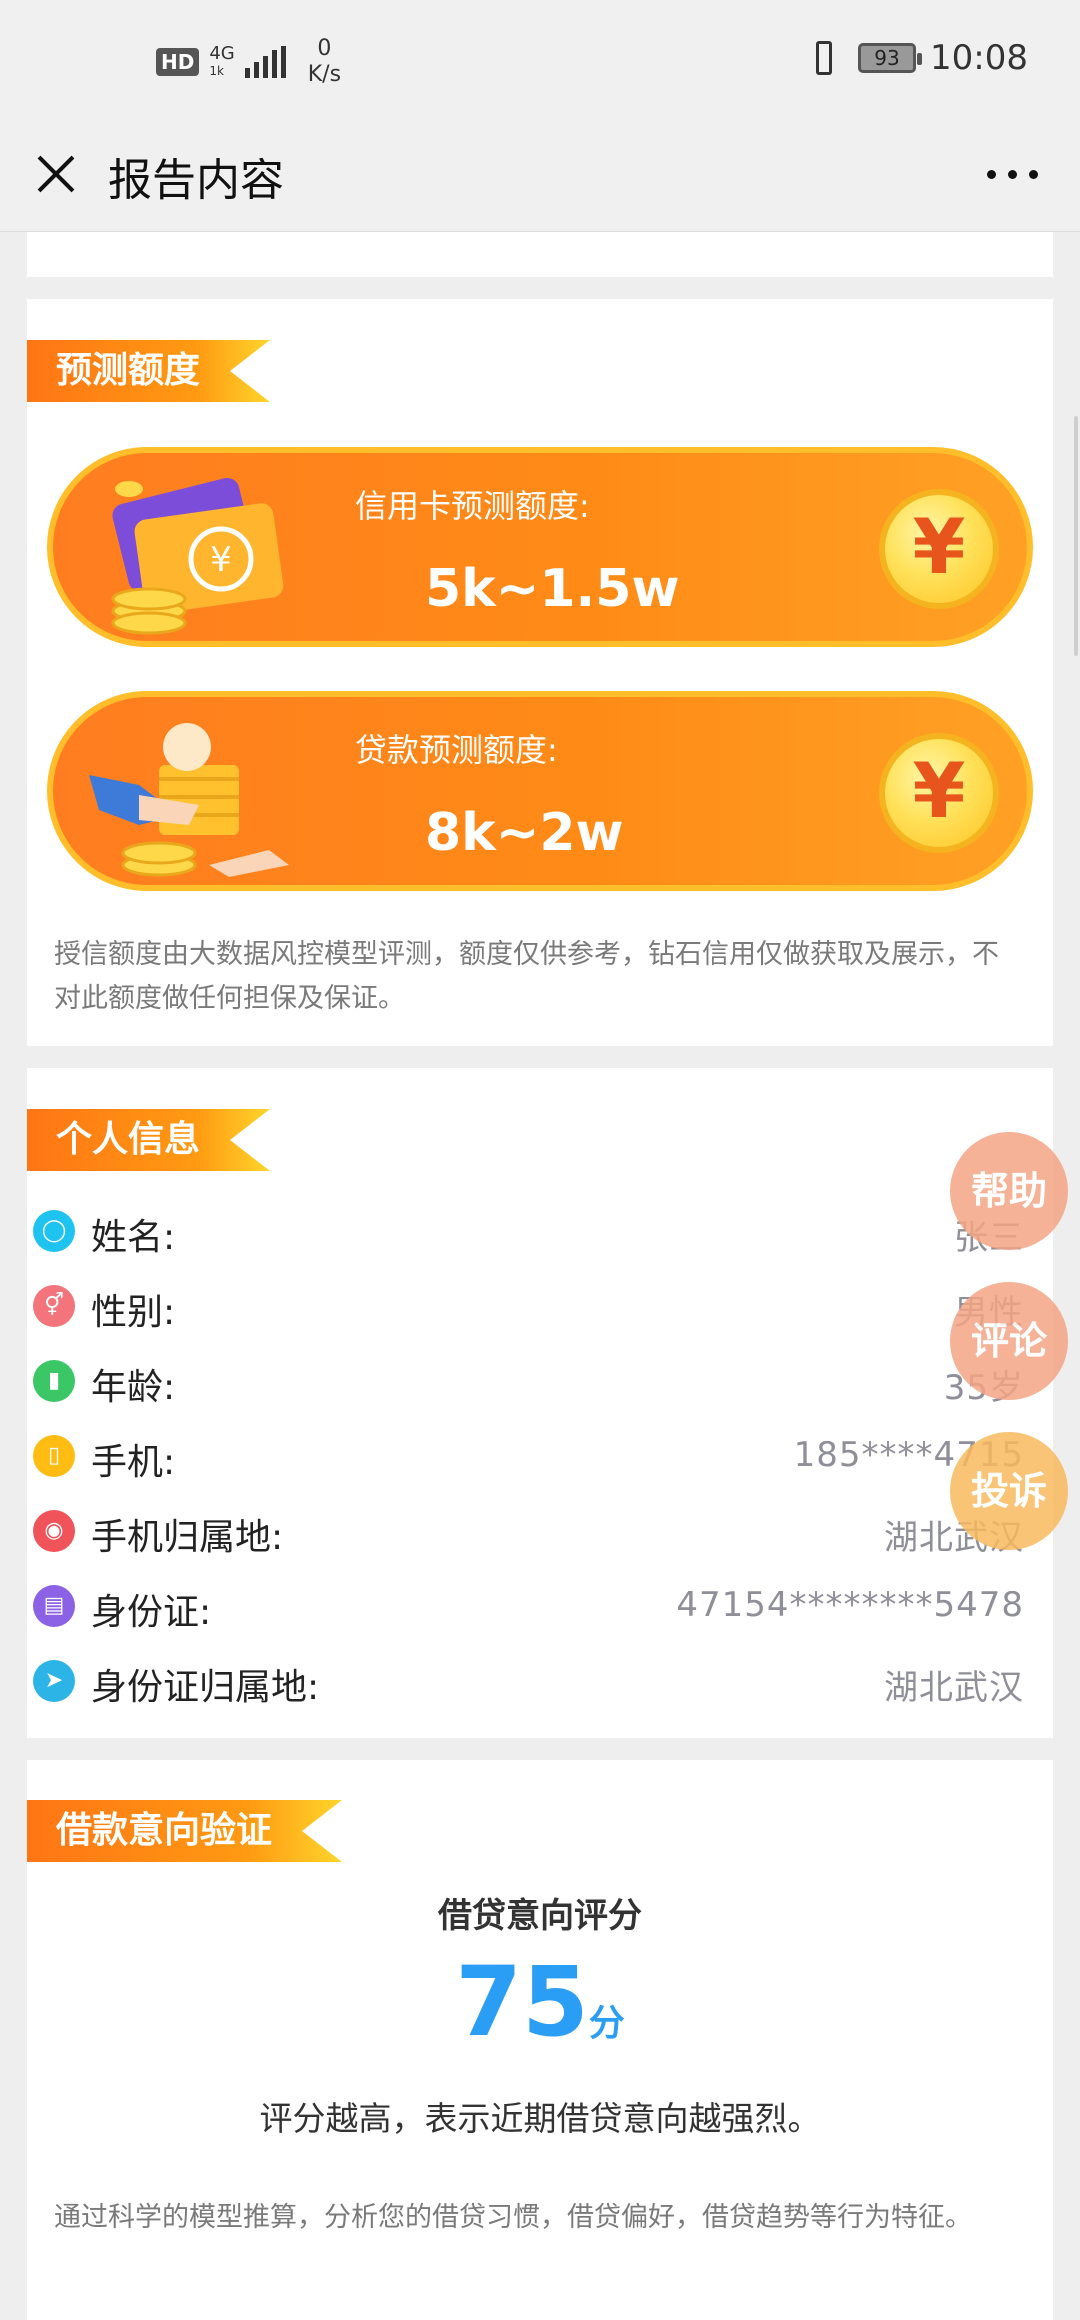 The width and height of the screenshot is (1080, 2320). I want to click on age-chart-icon: ▮, so click(54, 1381).